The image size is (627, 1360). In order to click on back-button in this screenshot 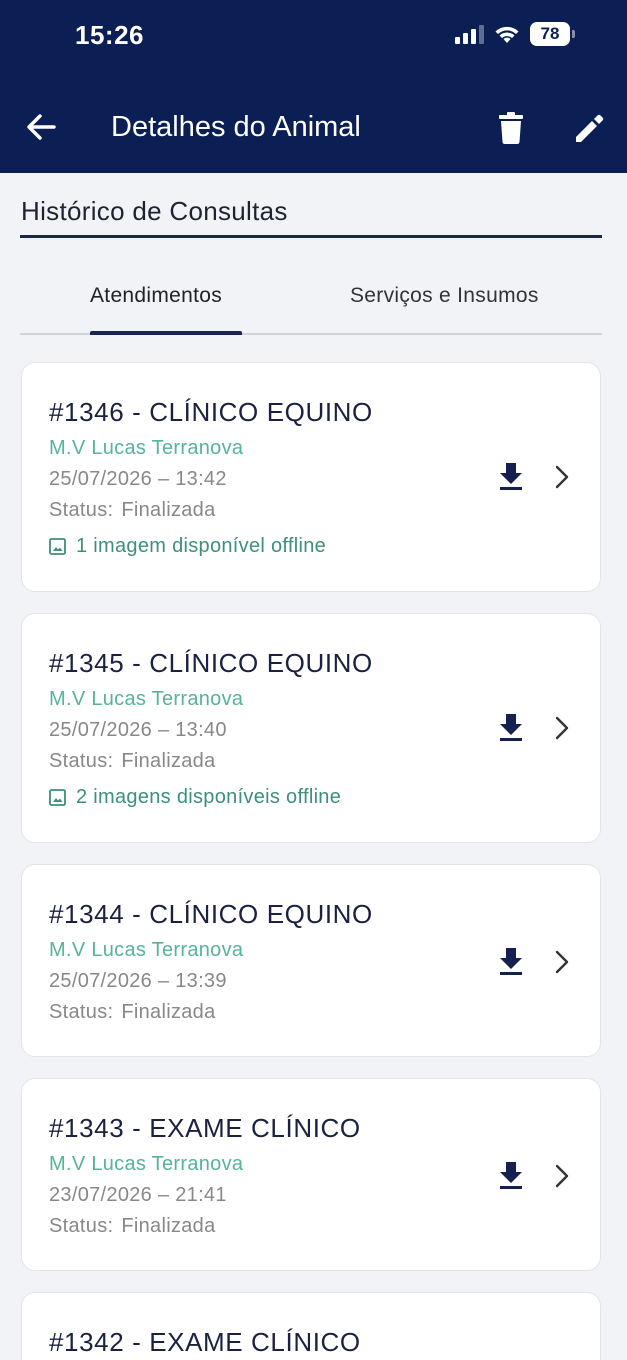, I will do `click(41, 127)`.